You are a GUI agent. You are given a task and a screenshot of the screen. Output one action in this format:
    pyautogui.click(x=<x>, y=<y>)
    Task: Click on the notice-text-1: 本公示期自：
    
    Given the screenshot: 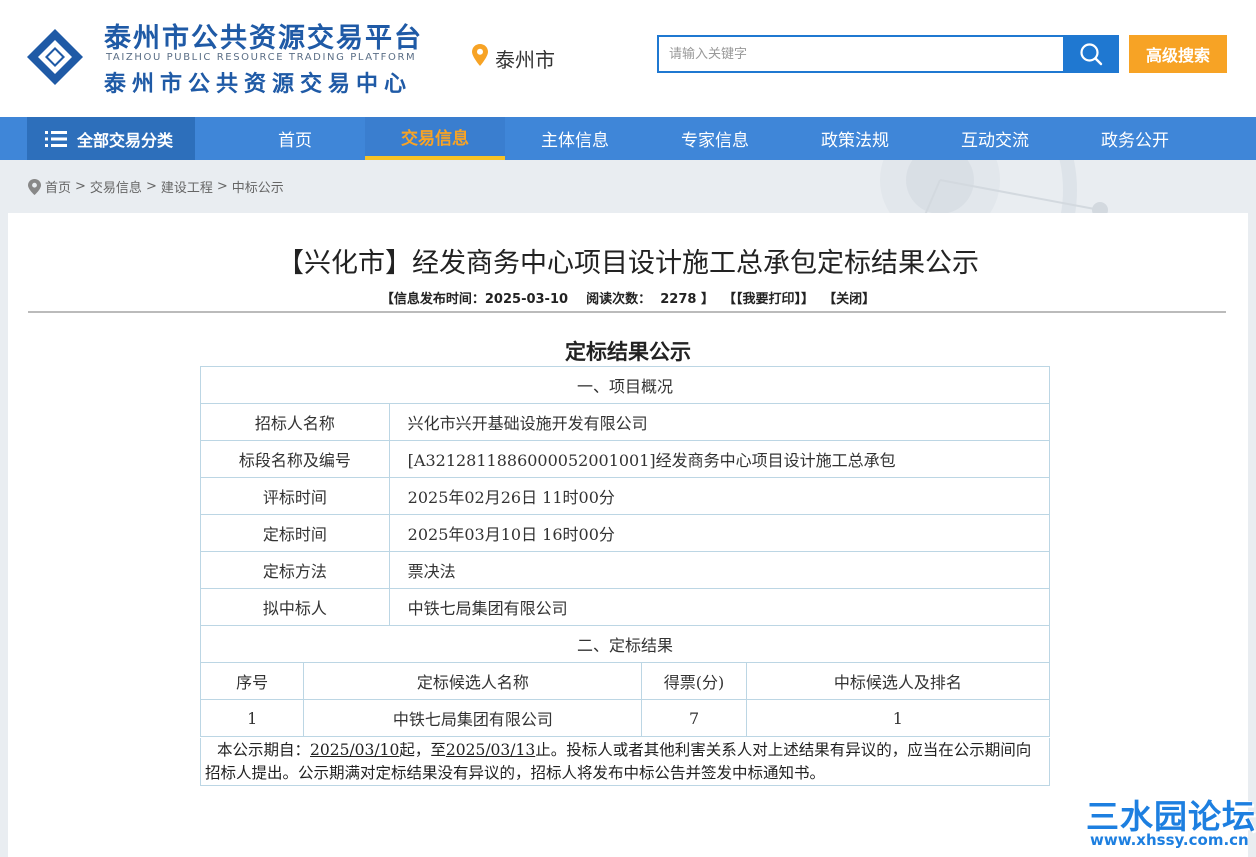 What is the action you would take?
    pyautogui.click(x=264, y=750)
    